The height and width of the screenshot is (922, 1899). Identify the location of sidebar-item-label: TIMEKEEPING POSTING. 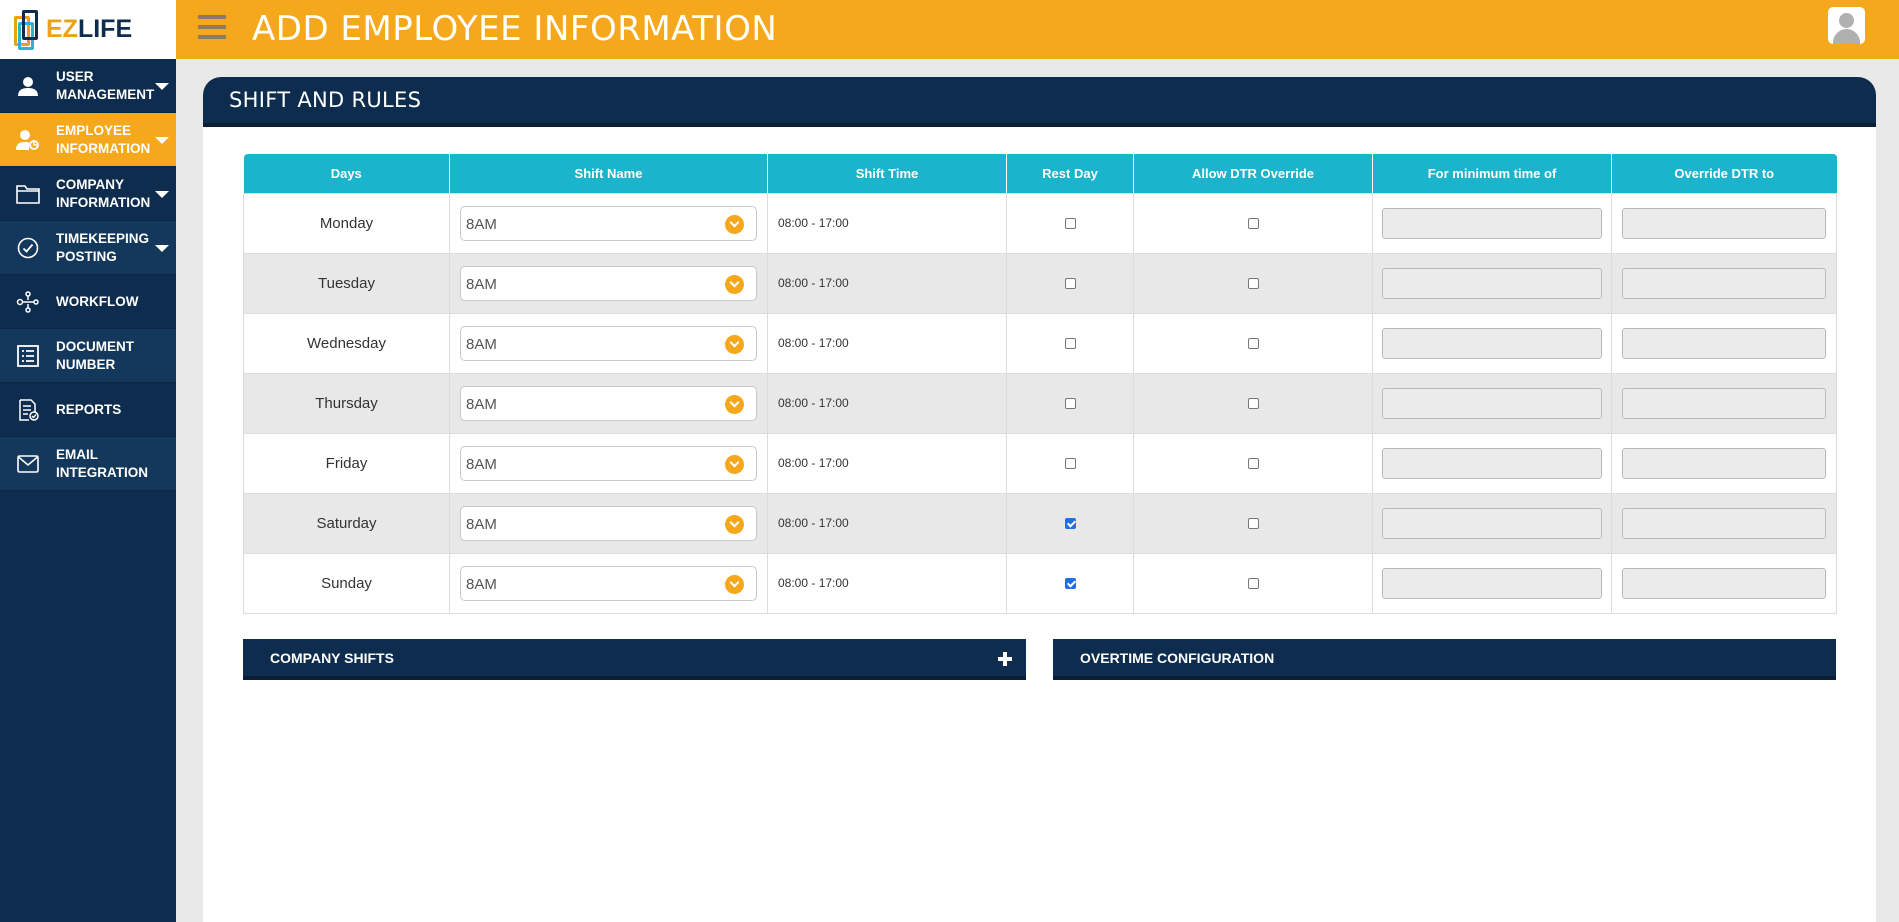
(103, 247).